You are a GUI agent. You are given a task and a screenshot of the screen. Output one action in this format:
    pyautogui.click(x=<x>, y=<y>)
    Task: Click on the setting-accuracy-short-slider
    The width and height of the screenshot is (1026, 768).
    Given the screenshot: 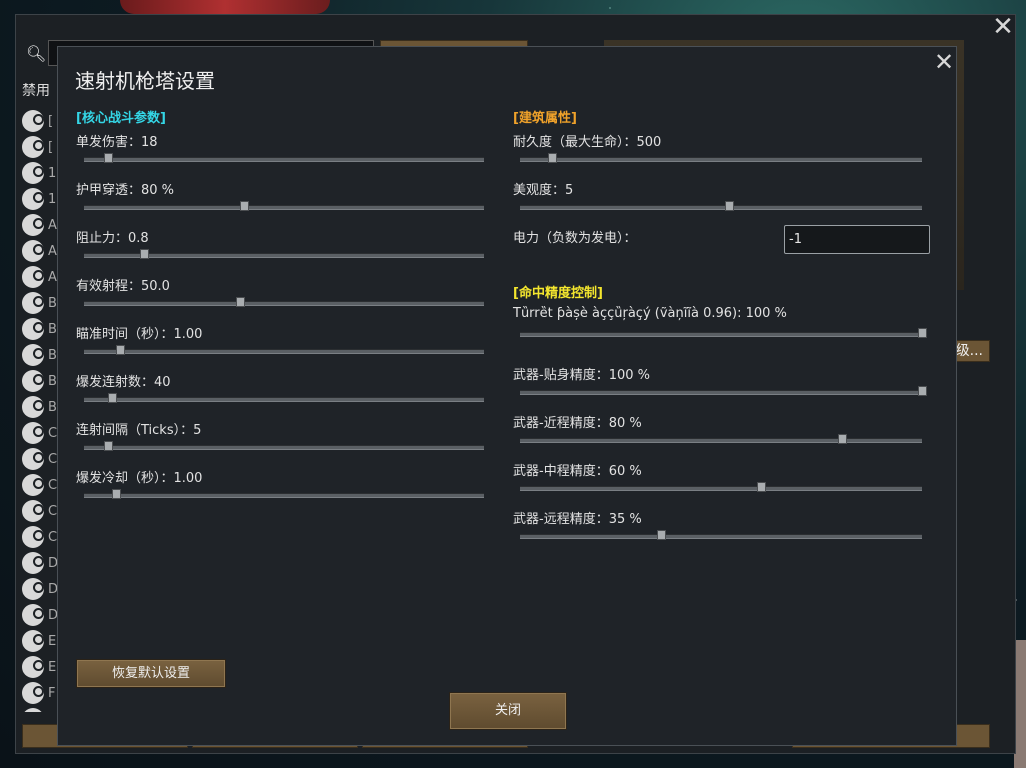 What is the action you would take?
    pyautogui.click(x=721, y=440)
    